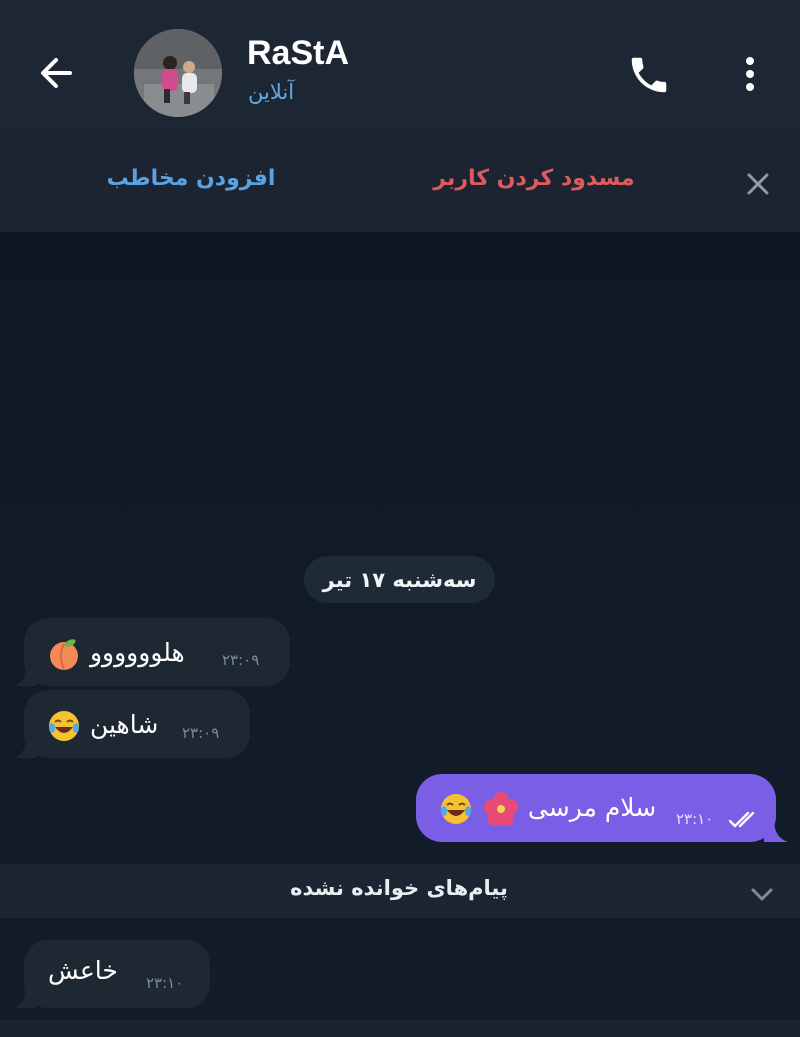 Image resolution: width=800 pixels, height=1037 pixels. What do you see at coordinates (271, 92) in the screenshot?
I see `online-status: آنلاین` at bounding box center [271, 92].